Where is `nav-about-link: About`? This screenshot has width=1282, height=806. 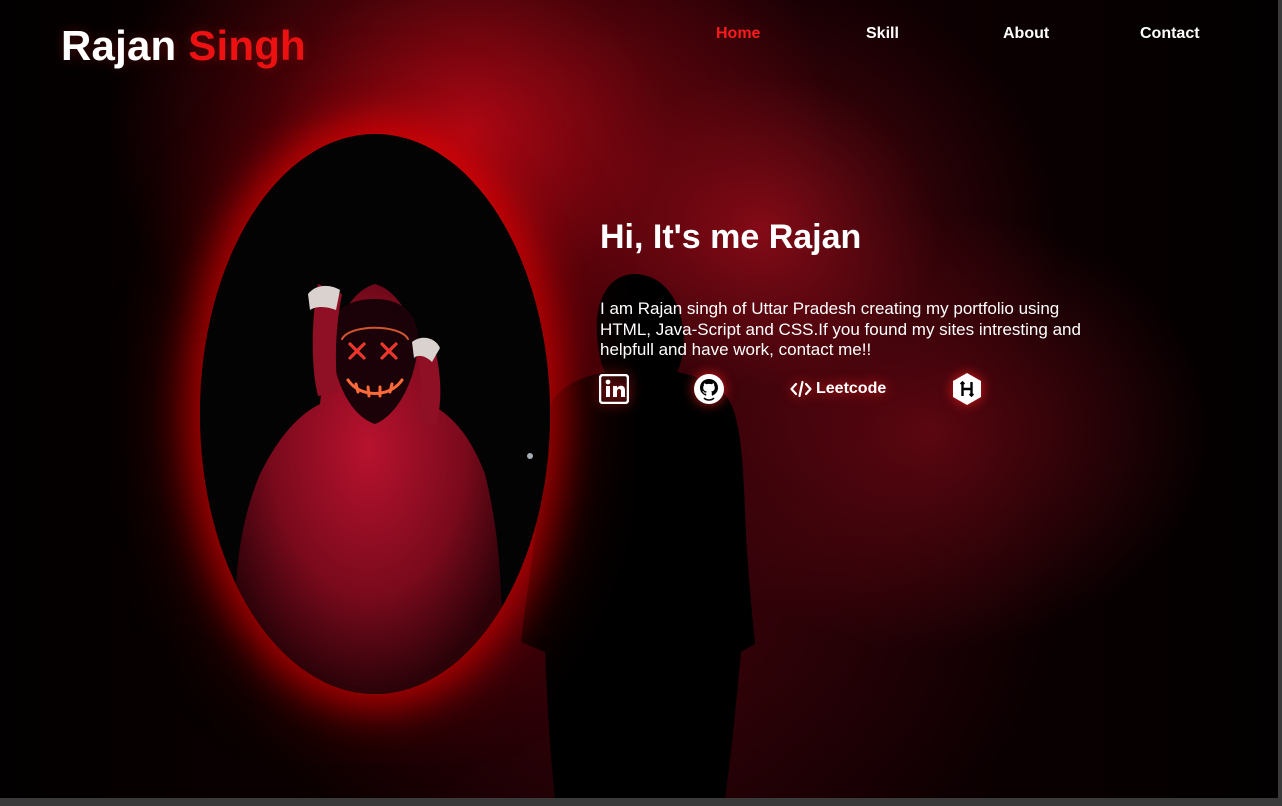 nav-about-link: About is located at coordinates (1026, 34).